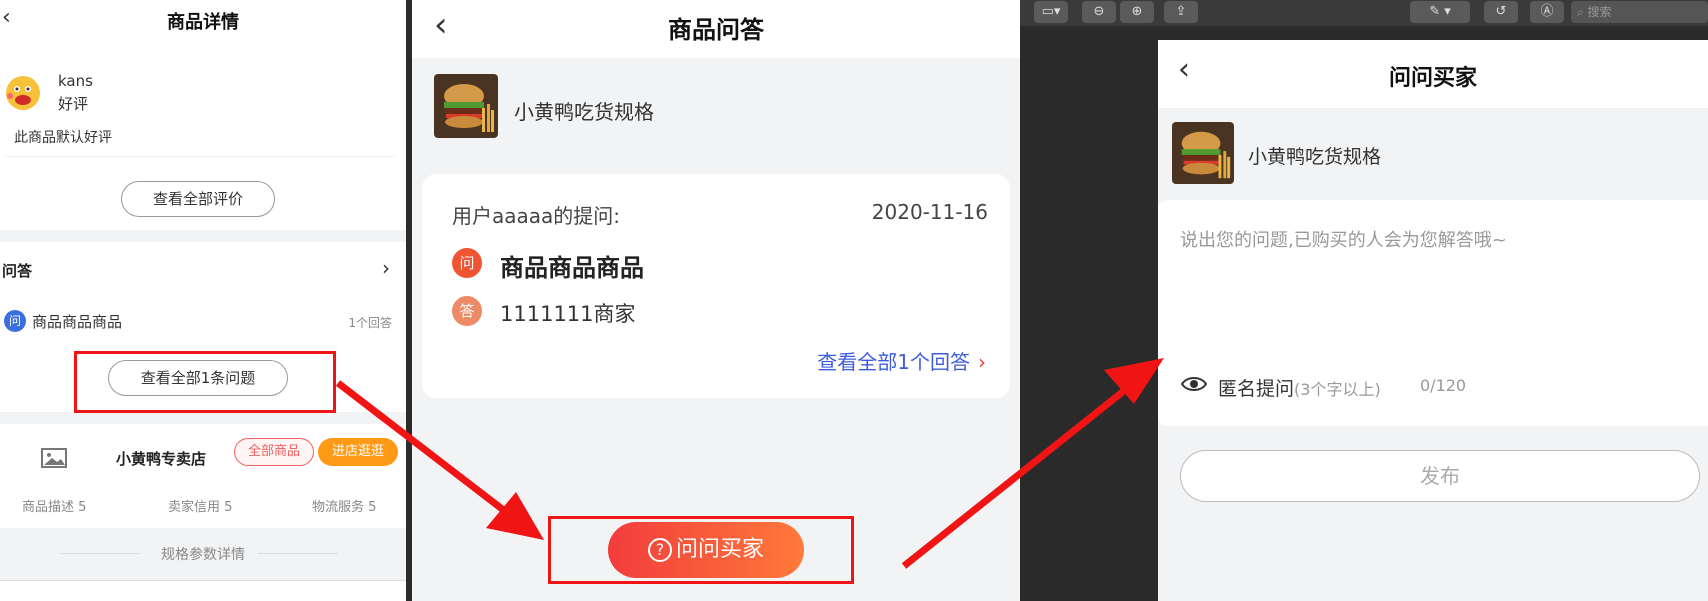 This screenshot has width=1708, height=601. Describe the element at coordinates (1440, 12) in the screenshot. I see `markup-pen-icon: ✎ ▾` at that location.